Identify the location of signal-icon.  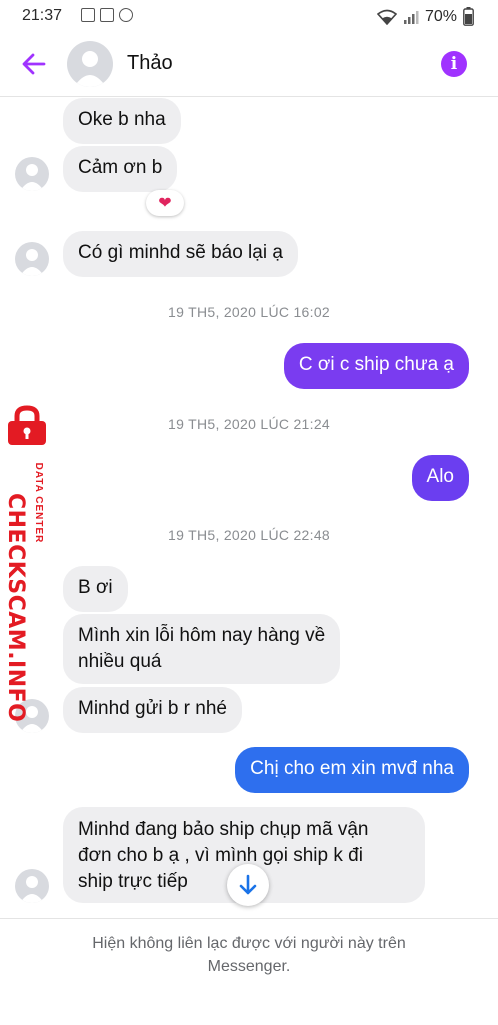
(411, 17).